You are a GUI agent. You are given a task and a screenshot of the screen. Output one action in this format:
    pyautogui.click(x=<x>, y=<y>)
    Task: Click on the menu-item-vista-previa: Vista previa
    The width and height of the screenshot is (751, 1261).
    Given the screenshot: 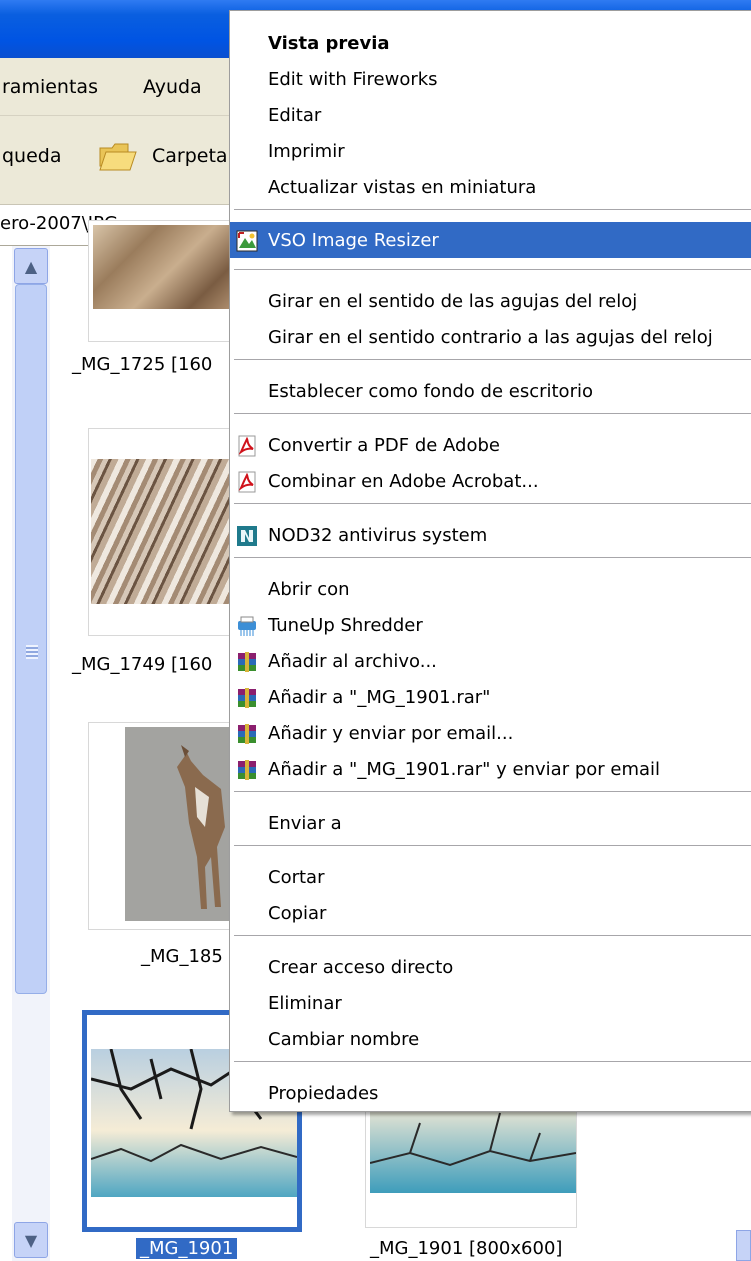 What is the action you would take?
    pyautogui.click(x=490, y=43)
    